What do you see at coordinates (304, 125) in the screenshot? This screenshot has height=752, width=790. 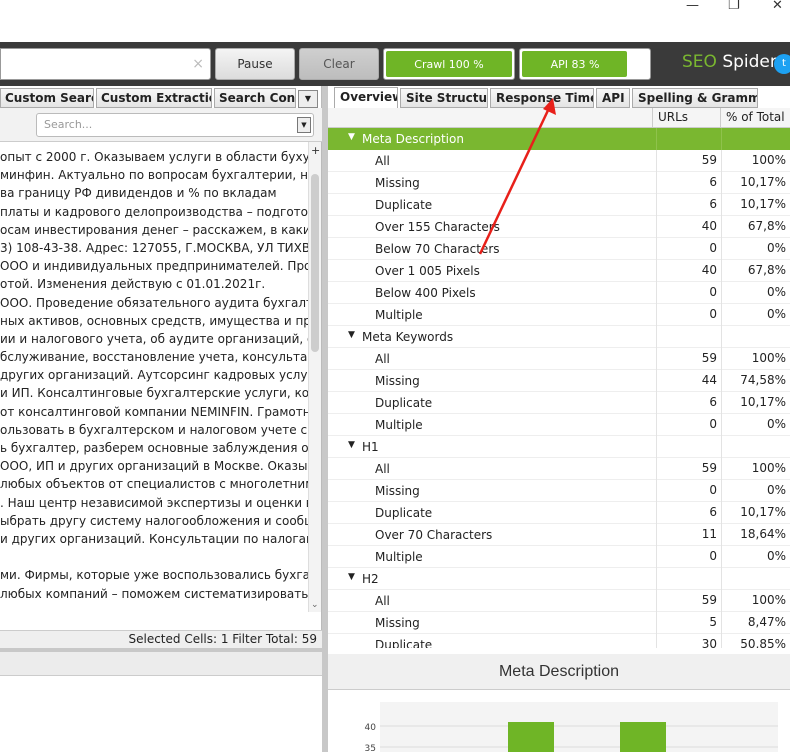 I see `search-dropdown-icon: ▼` at bounding box center [304, 125].